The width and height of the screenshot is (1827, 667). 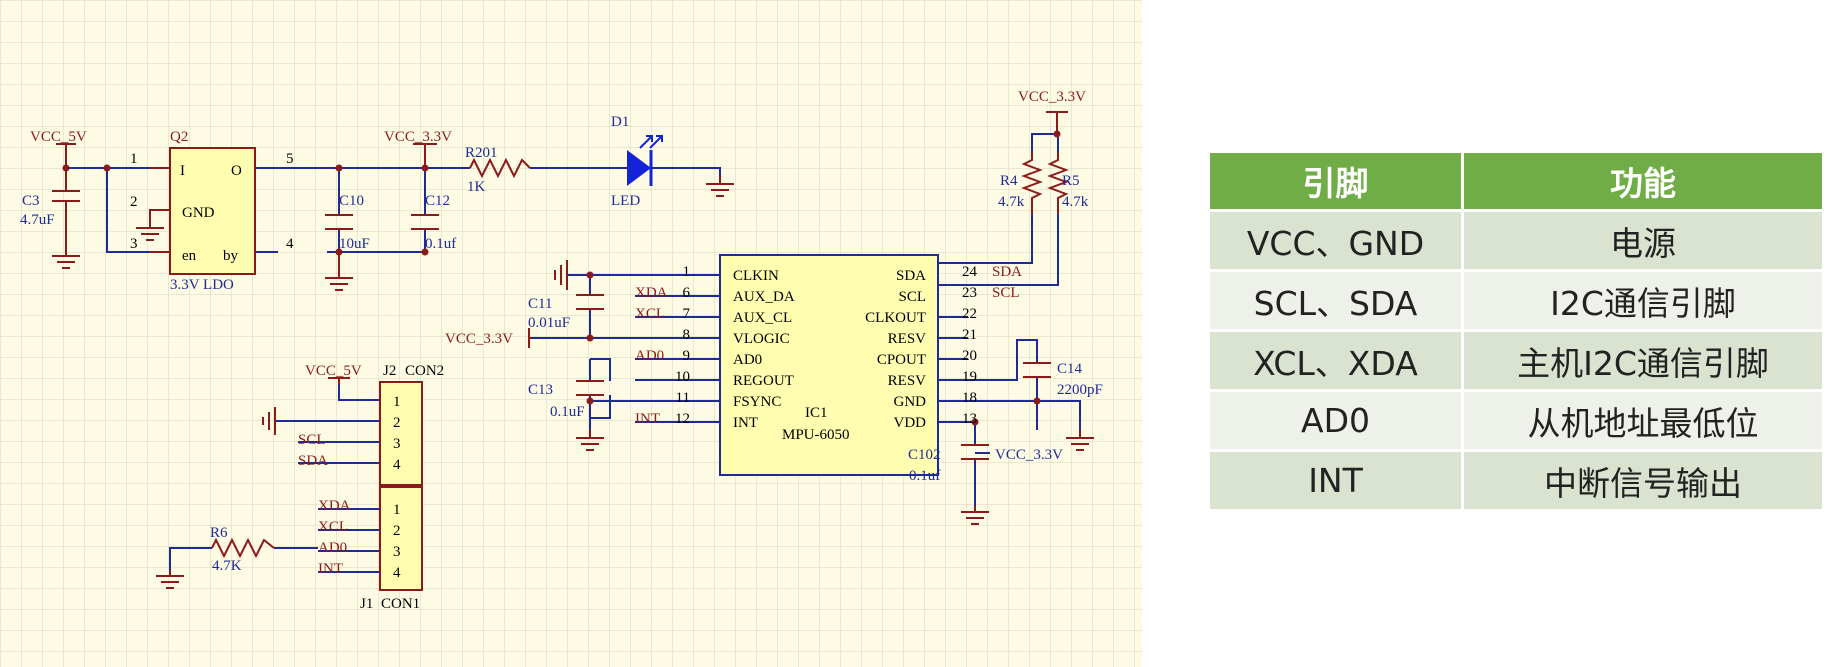 I want to click on ic1-pin-net-label: XCL, so click(x=650, y=314).